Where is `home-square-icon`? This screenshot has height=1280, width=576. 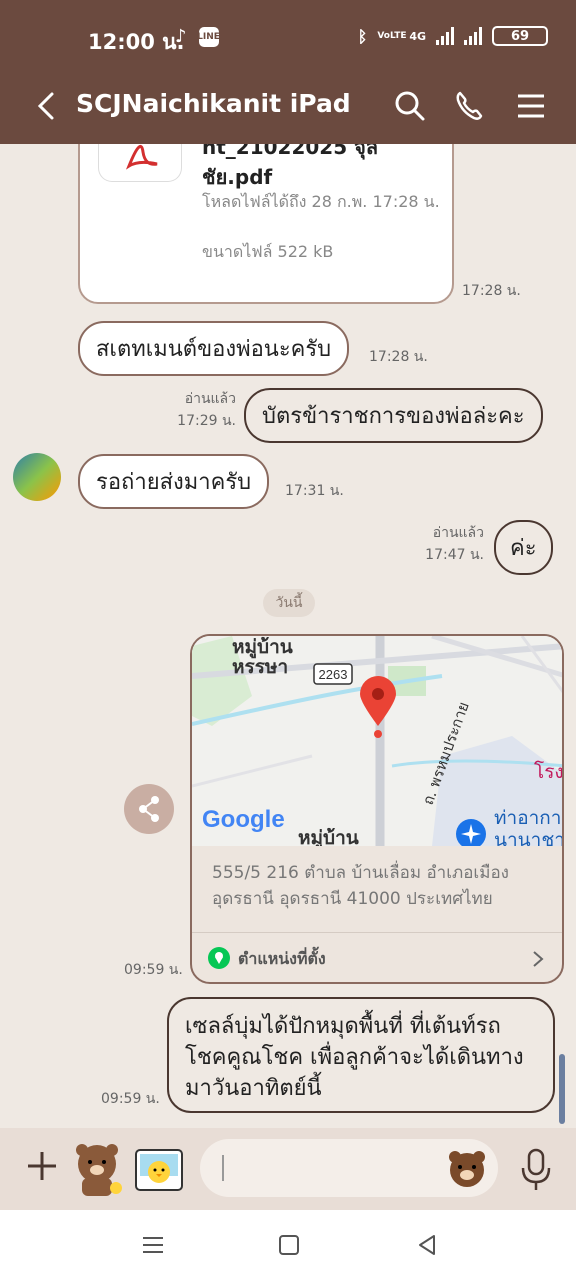
home-square-icon is located at coordinates (289, 1245).